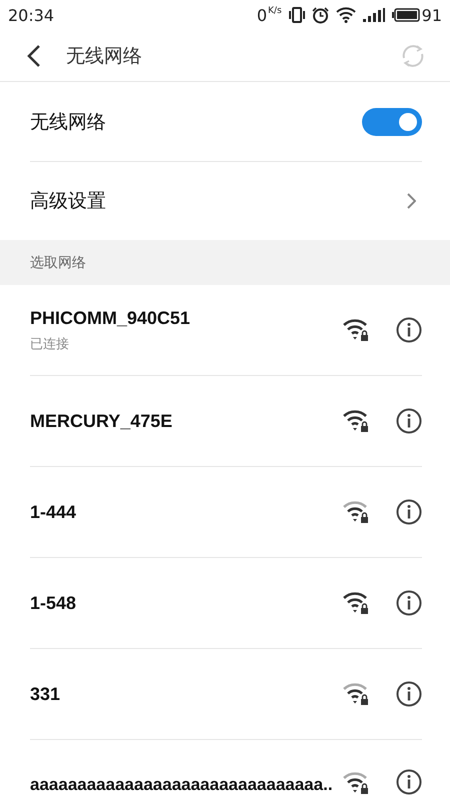 The image size is (450, 800). I want to click on speed-unit: K/s, so click(275, 11).